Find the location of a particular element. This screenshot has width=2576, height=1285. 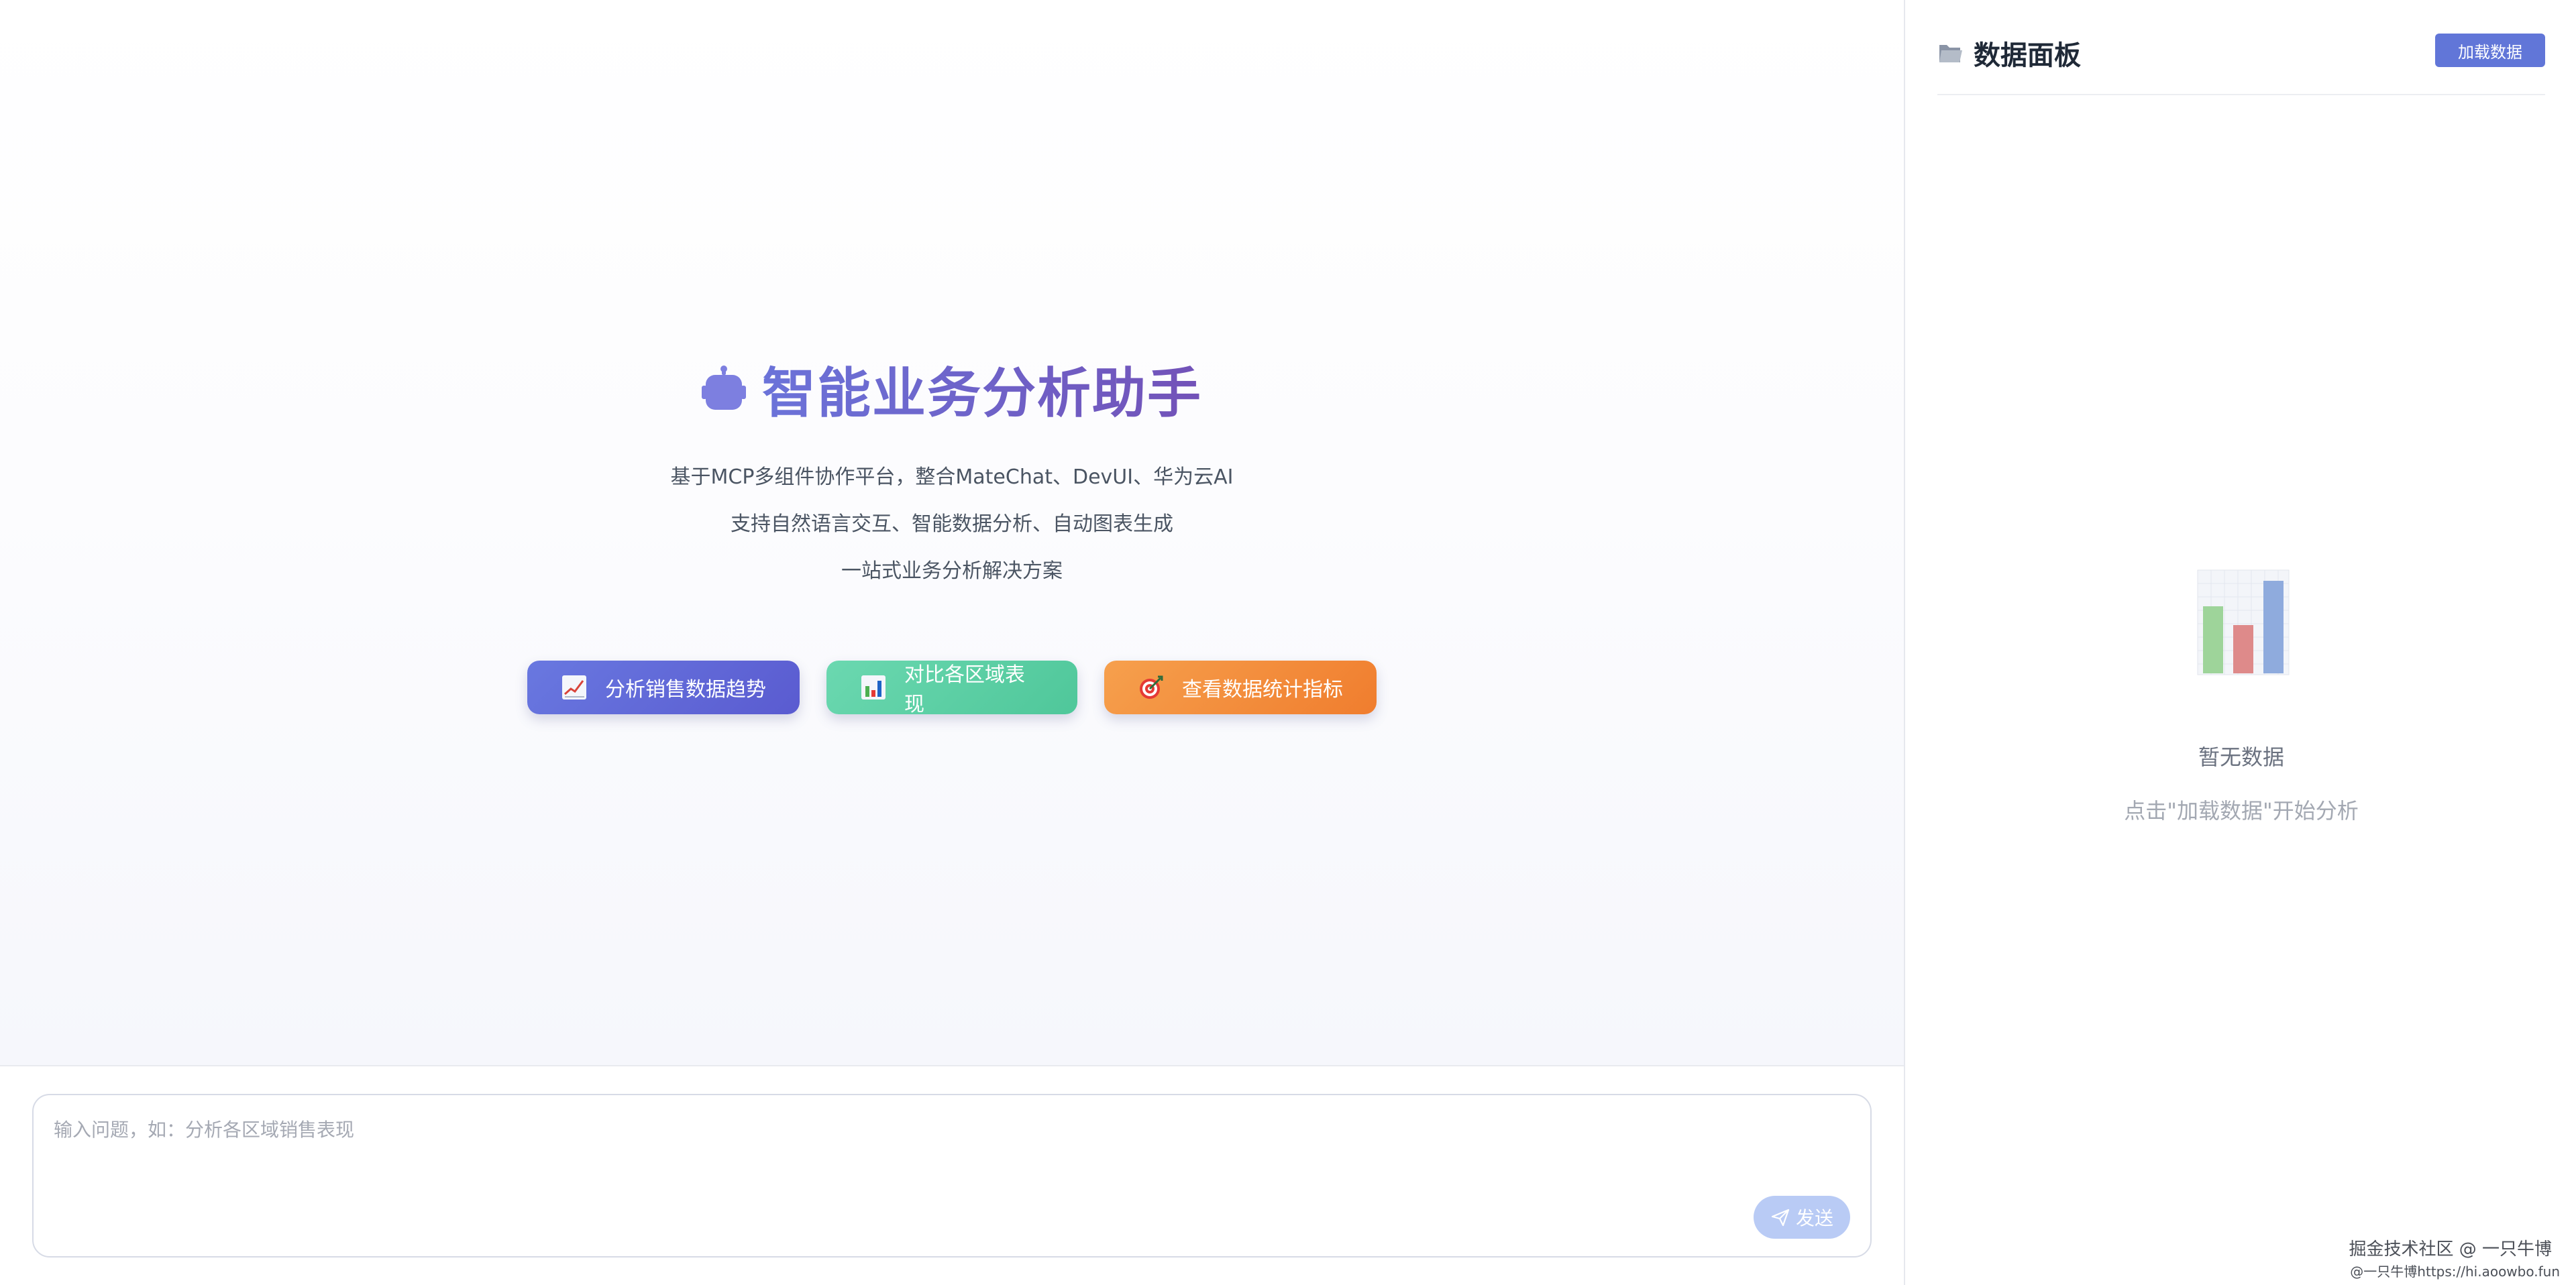

welcome-title-row: 智能业务分析助手 is located at coordinates (952, 389).